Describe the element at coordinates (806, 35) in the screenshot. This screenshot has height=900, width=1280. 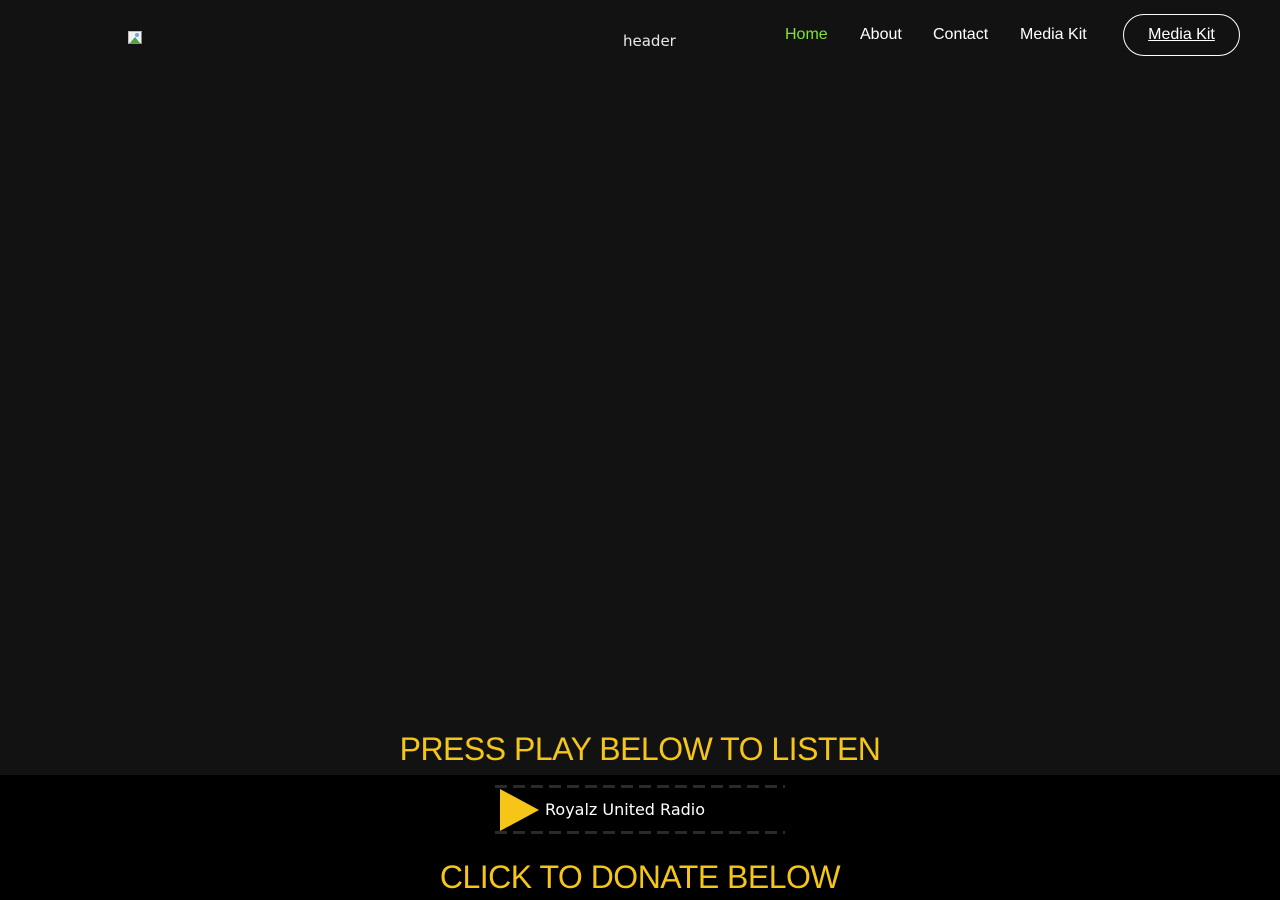
I see `nav-item-home: Home` at that location.